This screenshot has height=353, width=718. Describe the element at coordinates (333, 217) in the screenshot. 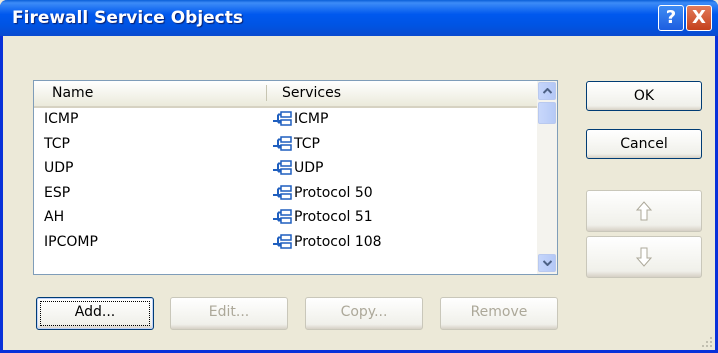

I see `row-service-label: Protocol 51` at that location.